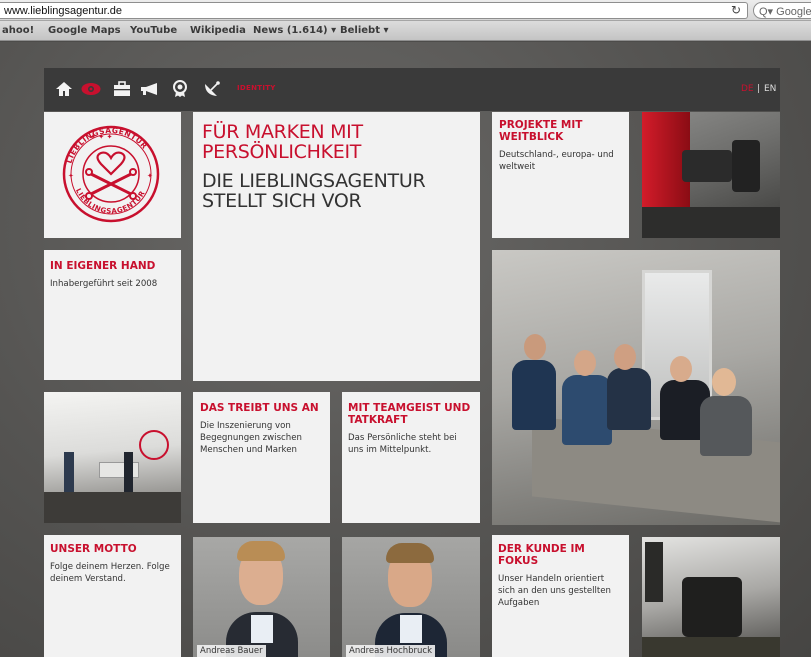  What do you see at coordinates (104, 284) in the screenshot?
I see `eigener-hand-text: Inhabergeführt seit 2008` at bounding box center [104, 284].